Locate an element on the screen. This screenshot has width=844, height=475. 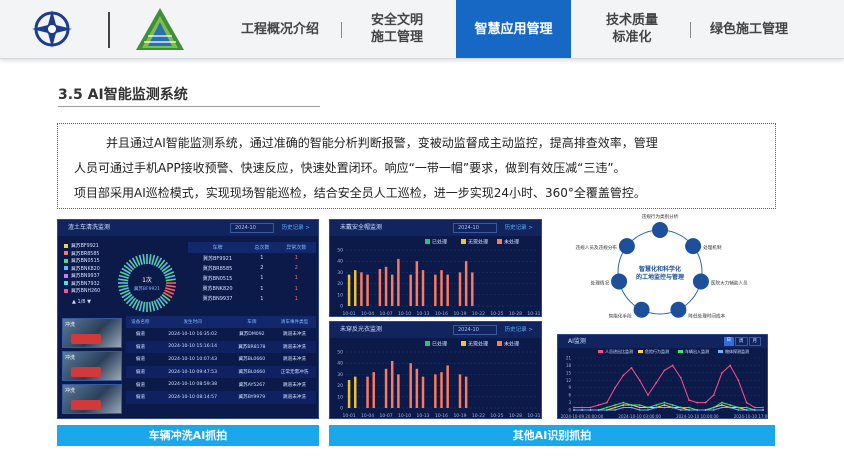
panel-header: 未戴安全帽监测 2024-10 历史记录 > is located at coordinates (435, 228).